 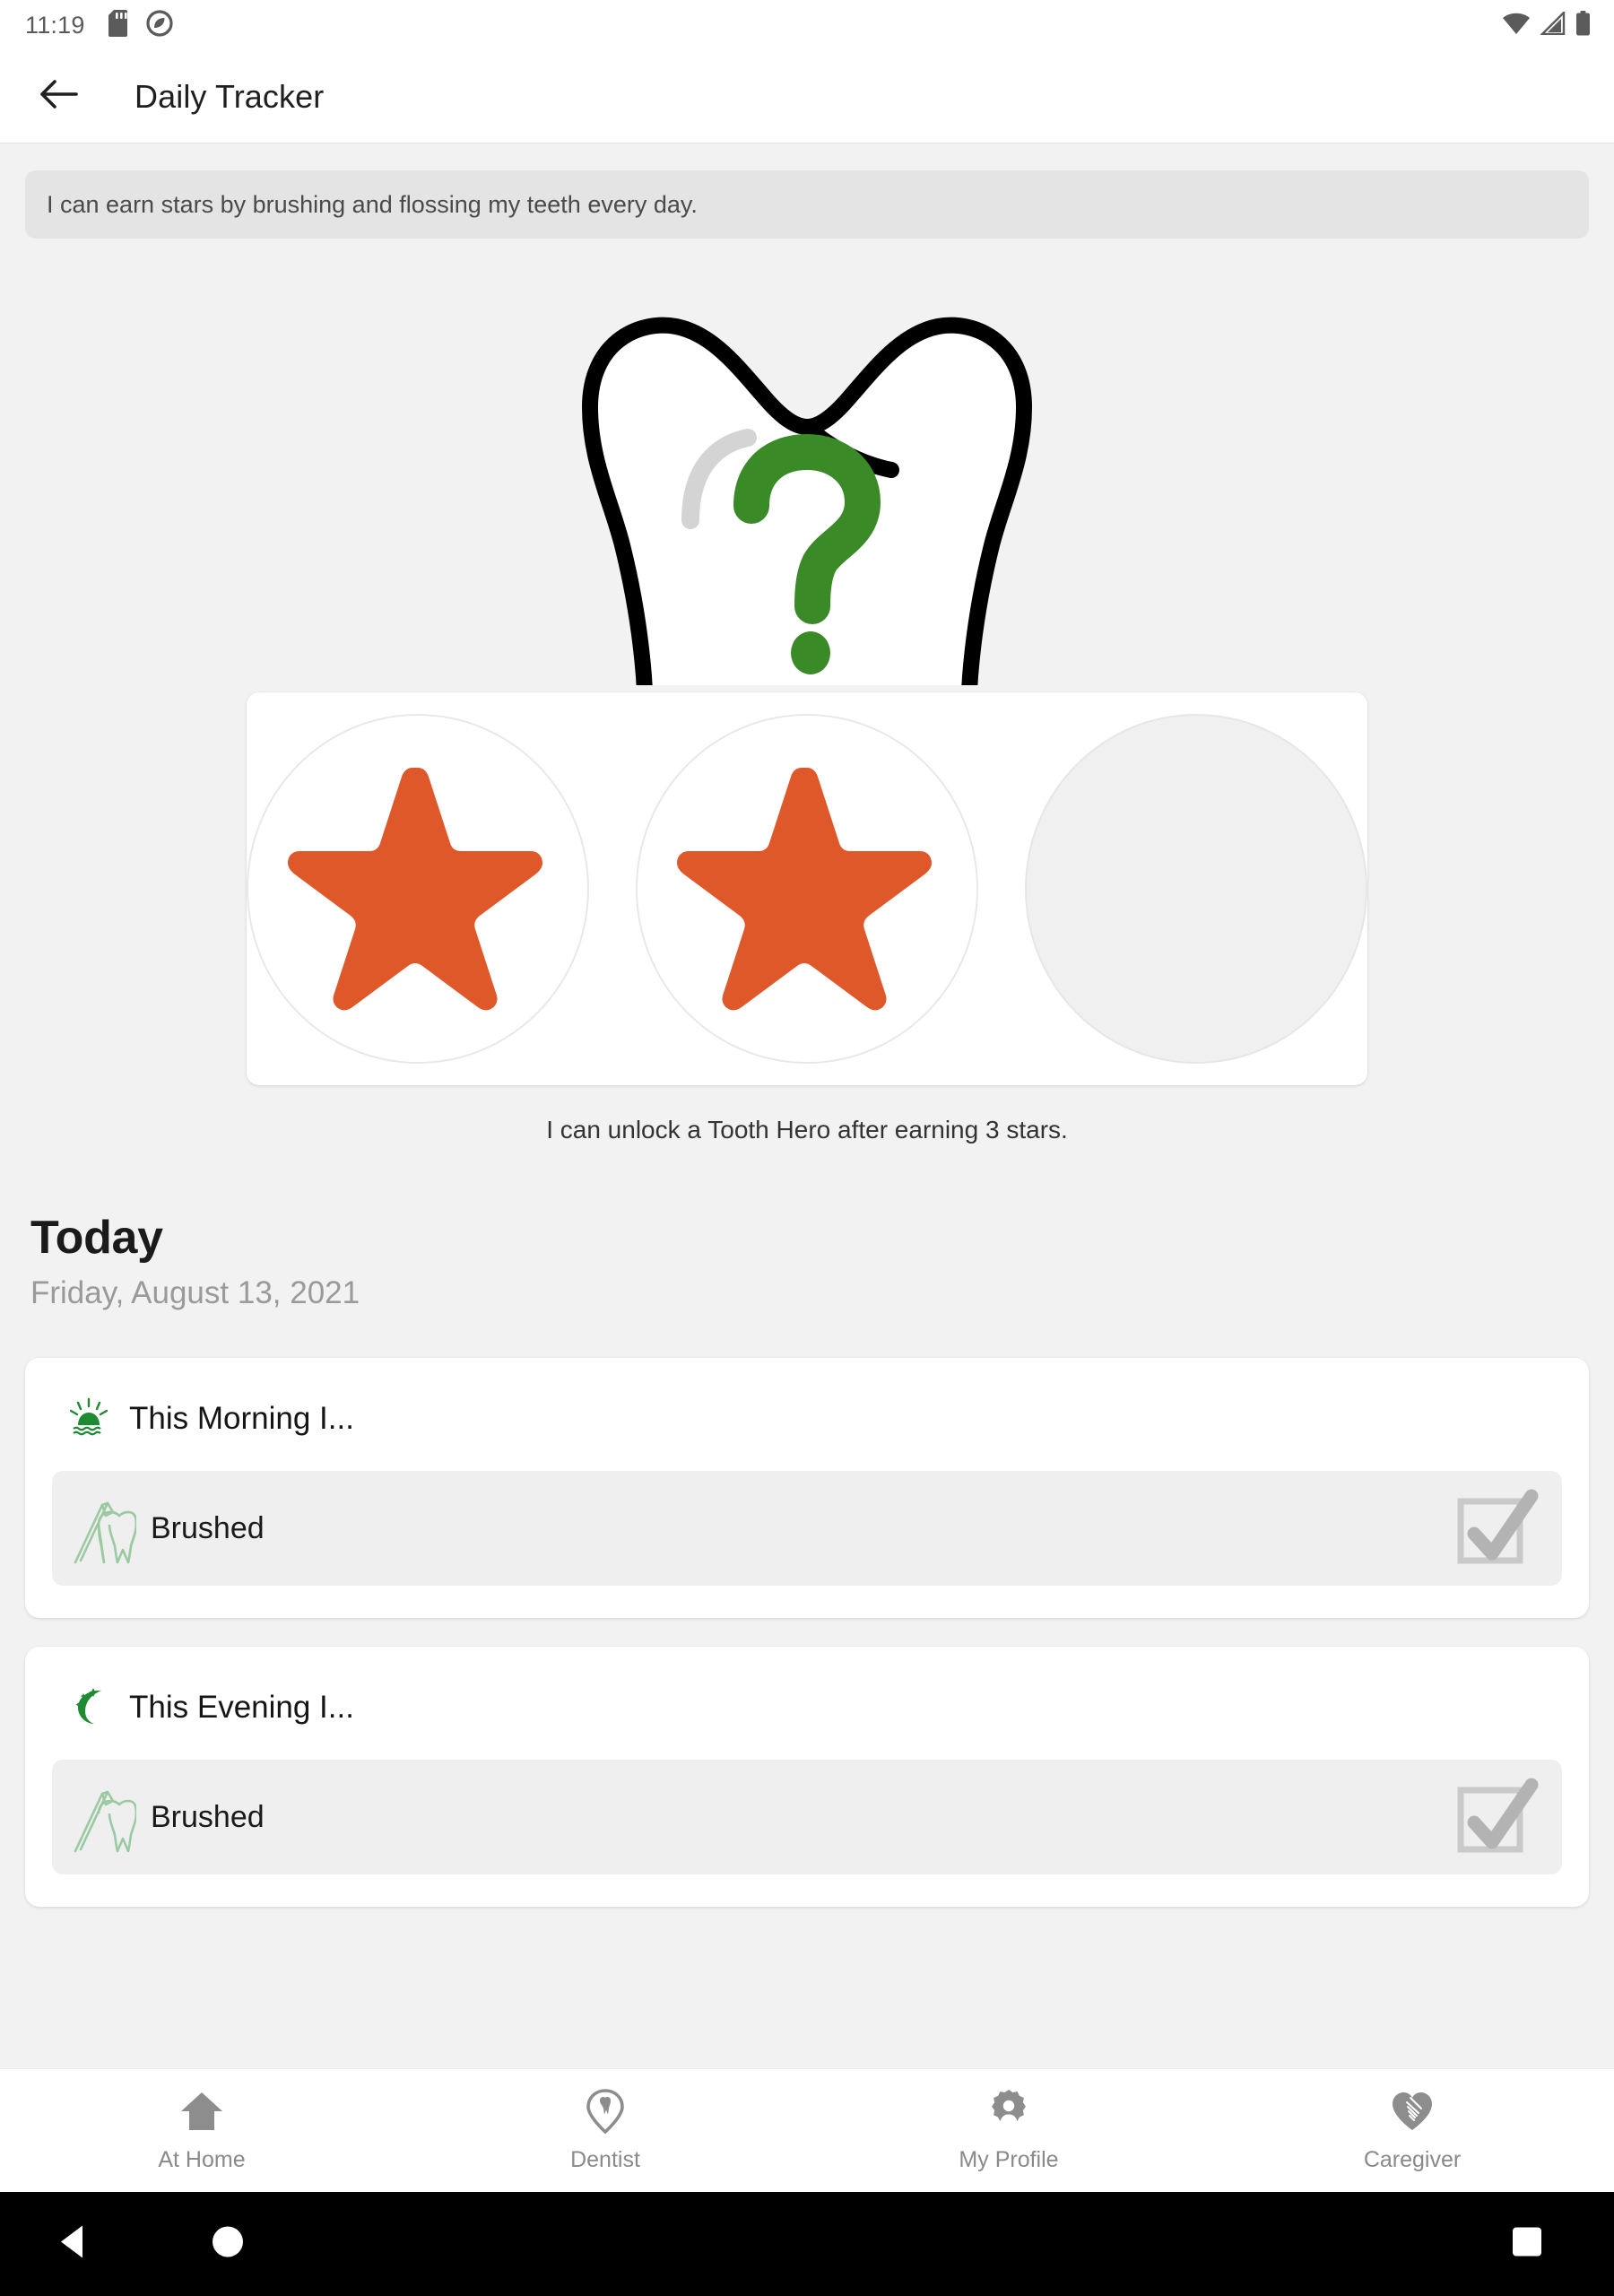 I want to click on status-bar-right-icons, so click(x=1546, y=24).